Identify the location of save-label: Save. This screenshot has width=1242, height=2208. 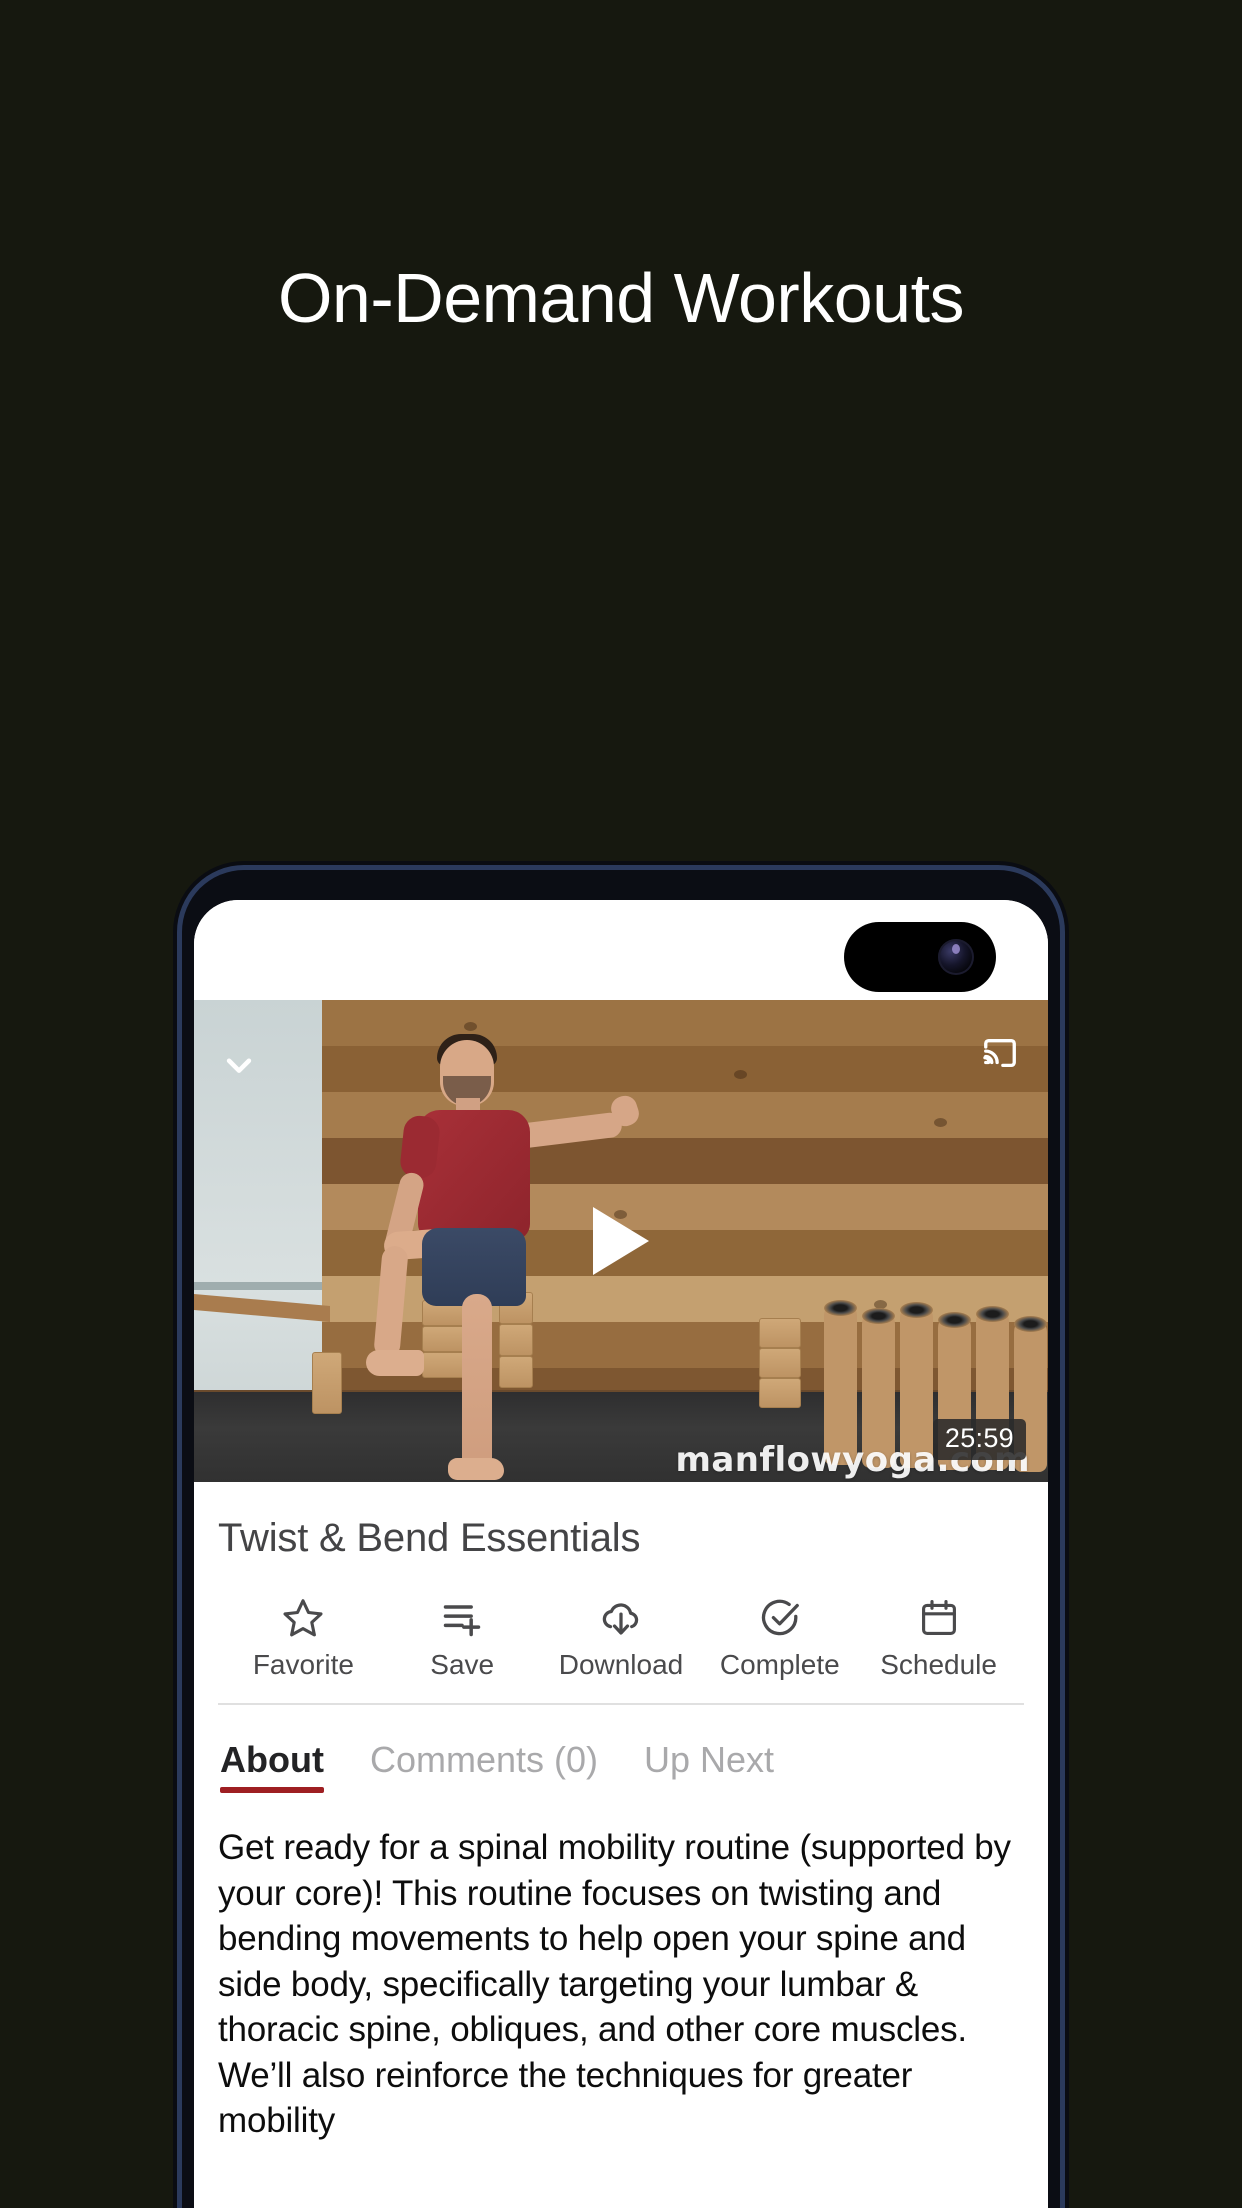
(462, 1664).